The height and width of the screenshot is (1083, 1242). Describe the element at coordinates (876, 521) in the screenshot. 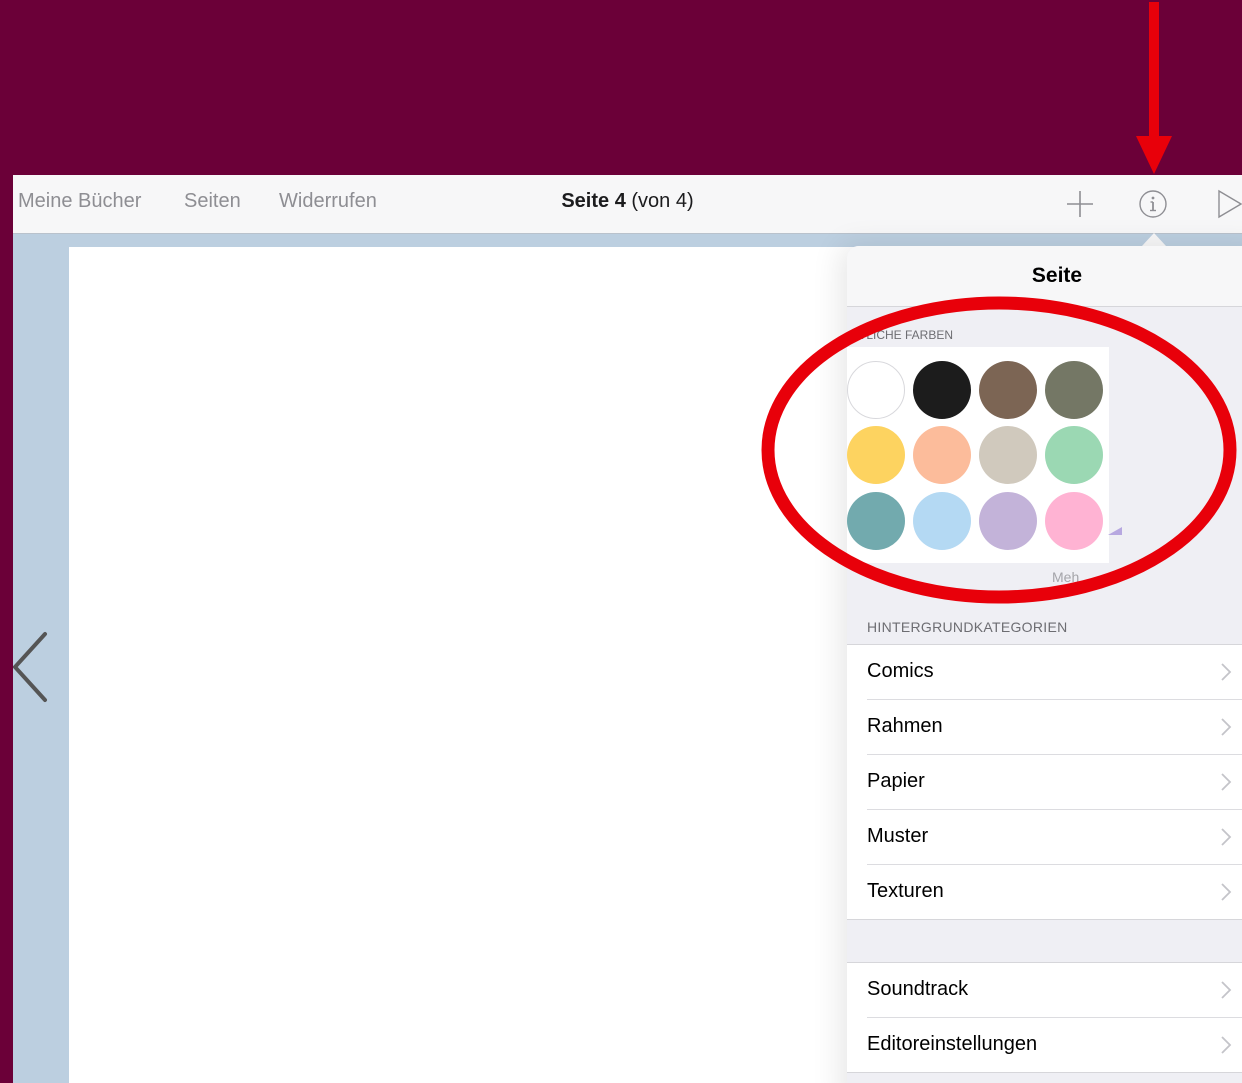

I see `color-swatch-teal` at that location.